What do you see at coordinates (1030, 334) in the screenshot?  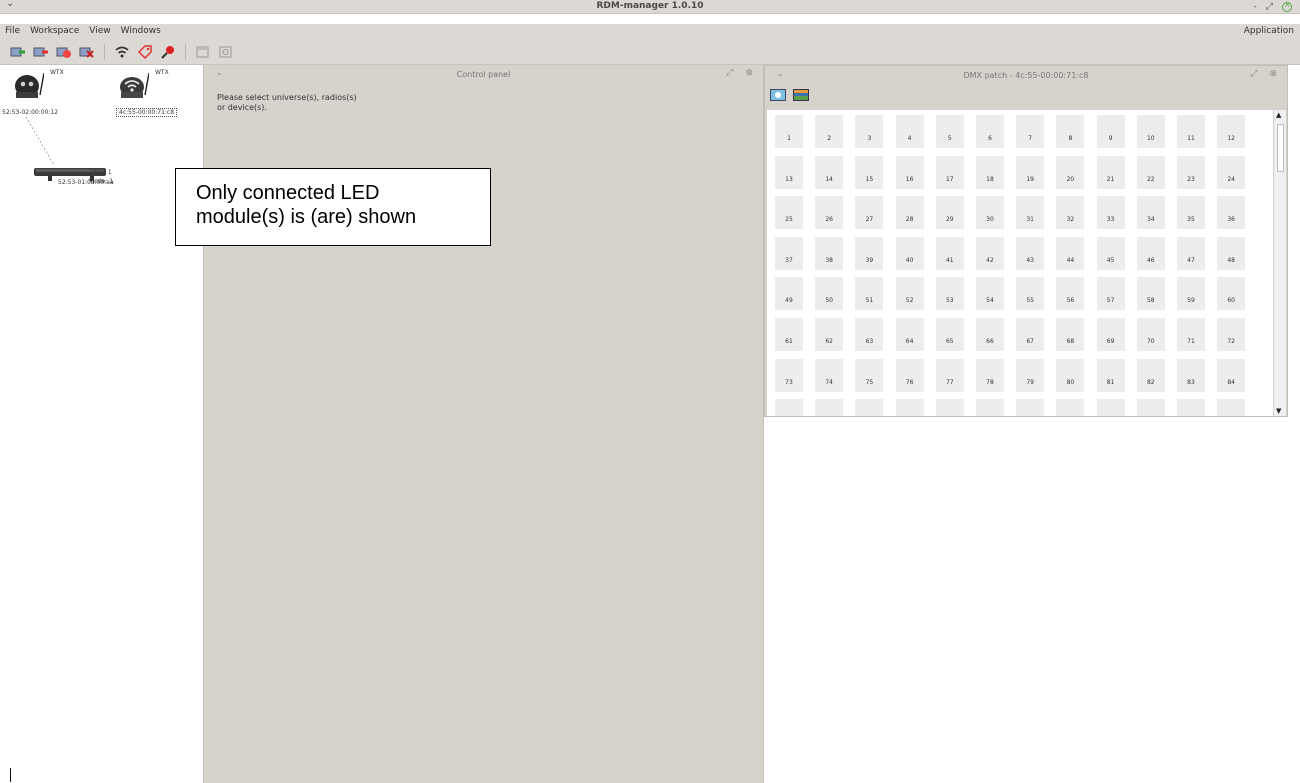 I see `dmx-channel-cell: 67` at bounding box center [1030, 334].